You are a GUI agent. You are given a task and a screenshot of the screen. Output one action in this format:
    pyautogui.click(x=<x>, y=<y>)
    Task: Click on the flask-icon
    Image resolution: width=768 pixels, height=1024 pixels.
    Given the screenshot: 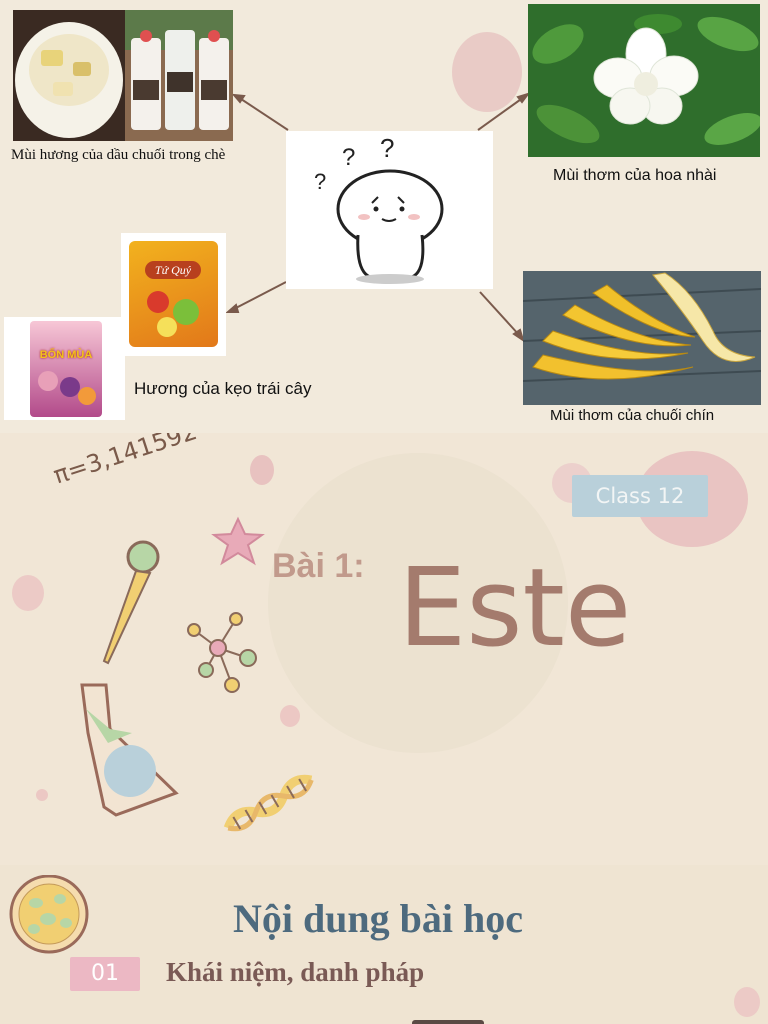 What is the action you would take?
    pyautogui.click(x=129, y=750)
    